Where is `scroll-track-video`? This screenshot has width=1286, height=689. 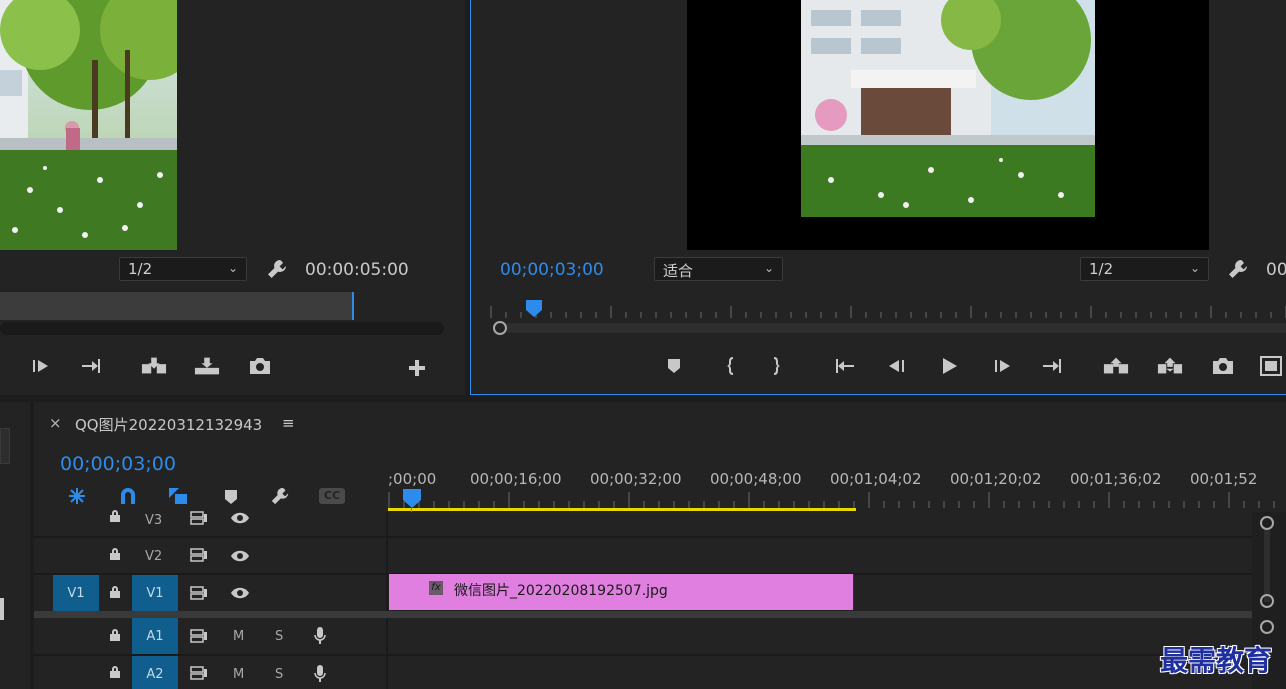 scroll-track-video is located at coordinates (1267, 566).